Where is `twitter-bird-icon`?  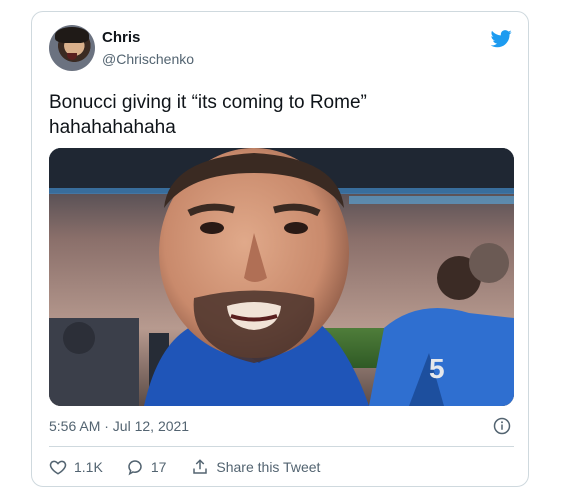
twitter-bird-icon is located at coordinates (501, 39).